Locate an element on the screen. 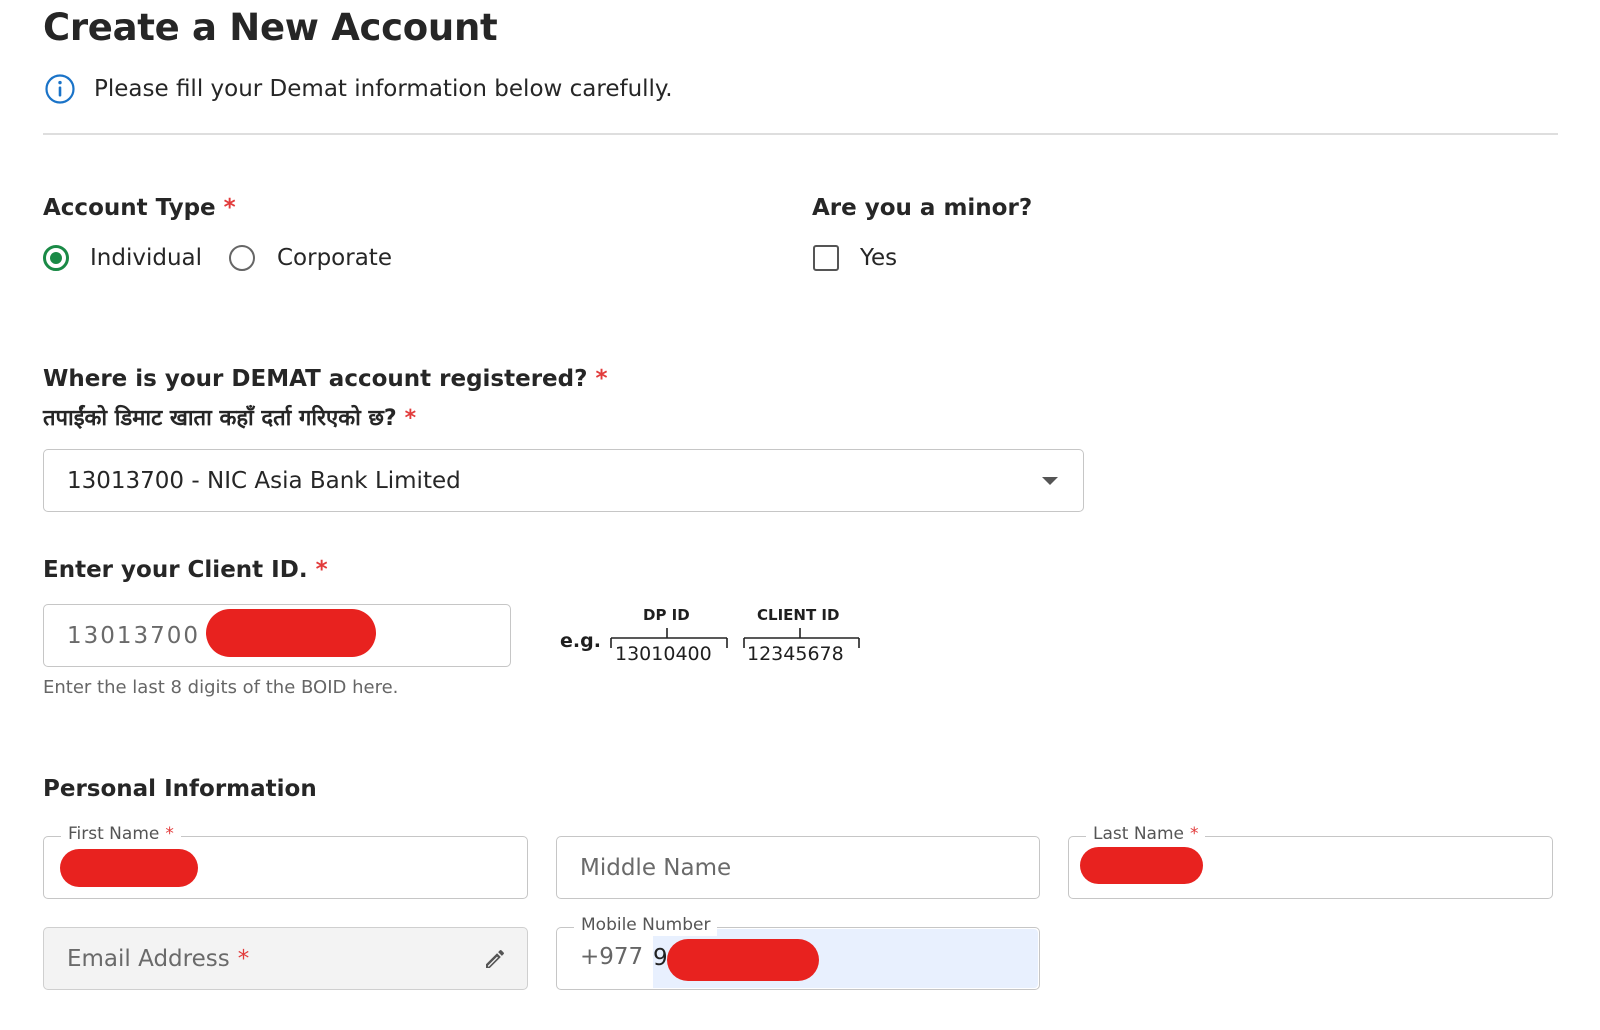 This screenshot has width=1600, height=1030. middle-name-field: Middle Name is located at coordinates (798, 867).